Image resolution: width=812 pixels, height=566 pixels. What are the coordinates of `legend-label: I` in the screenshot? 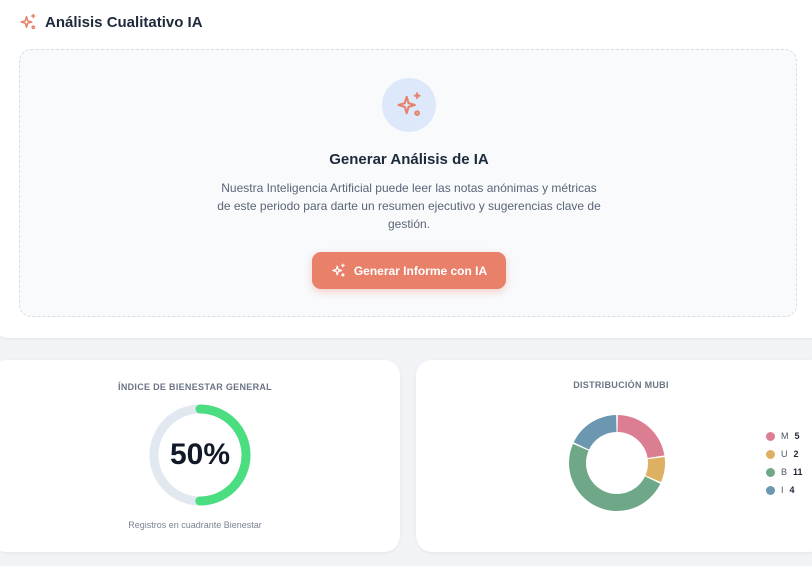 It's located at (782, 490).